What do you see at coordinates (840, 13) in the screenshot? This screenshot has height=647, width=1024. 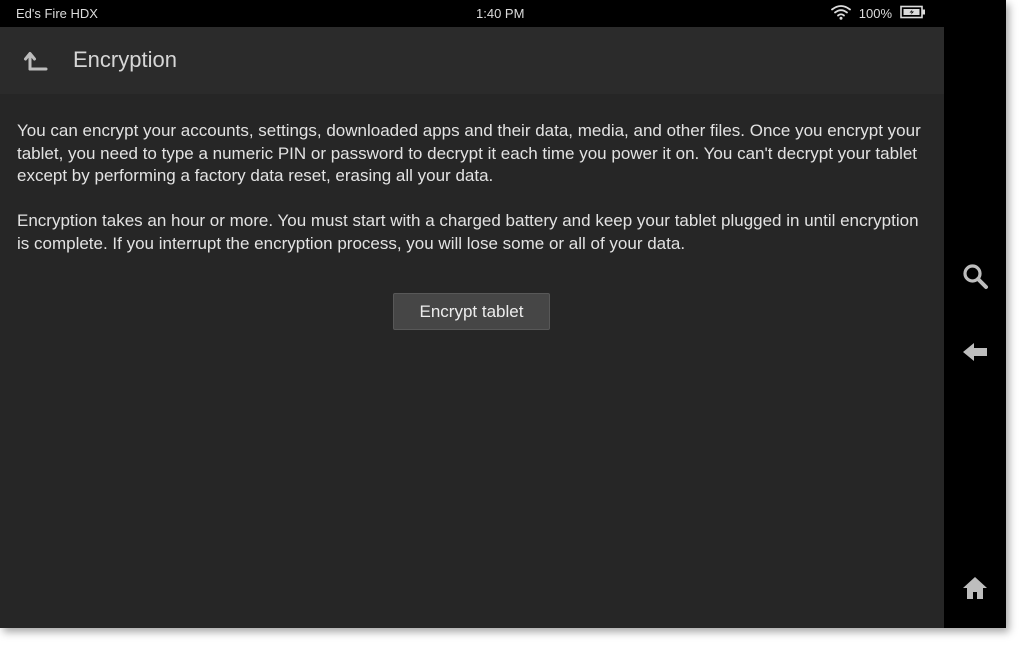 I see `wifi-icon` at bounding box center [840, 13].